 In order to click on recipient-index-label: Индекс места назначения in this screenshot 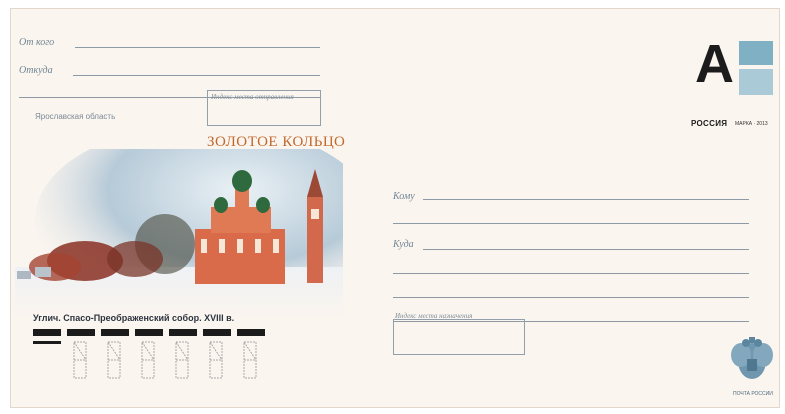, I will do `click(434, 316)`.